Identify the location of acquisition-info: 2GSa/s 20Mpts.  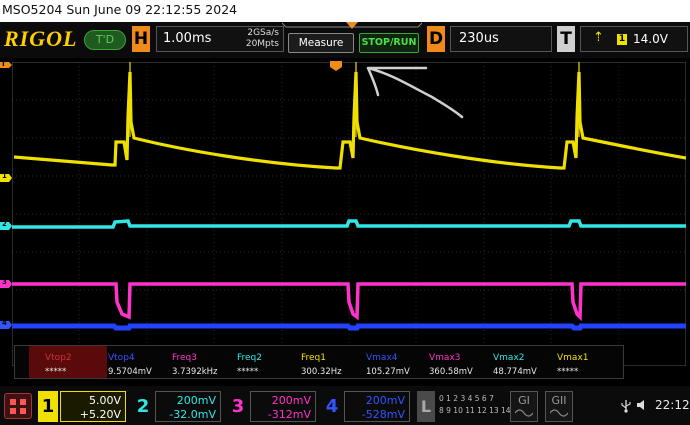
(262, 39).